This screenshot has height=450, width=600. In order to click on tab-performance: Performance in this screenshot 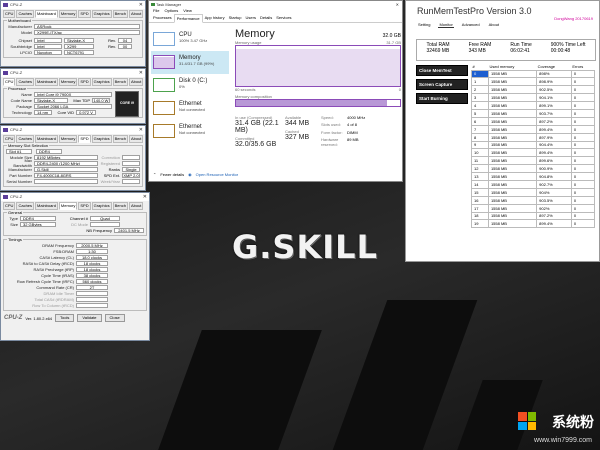, I will do `click(188, 18)`.